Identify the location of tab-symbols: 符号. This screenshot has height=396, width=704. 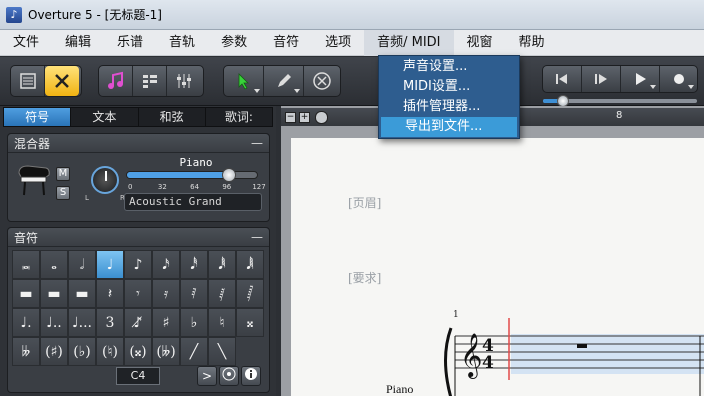
(38, 117).